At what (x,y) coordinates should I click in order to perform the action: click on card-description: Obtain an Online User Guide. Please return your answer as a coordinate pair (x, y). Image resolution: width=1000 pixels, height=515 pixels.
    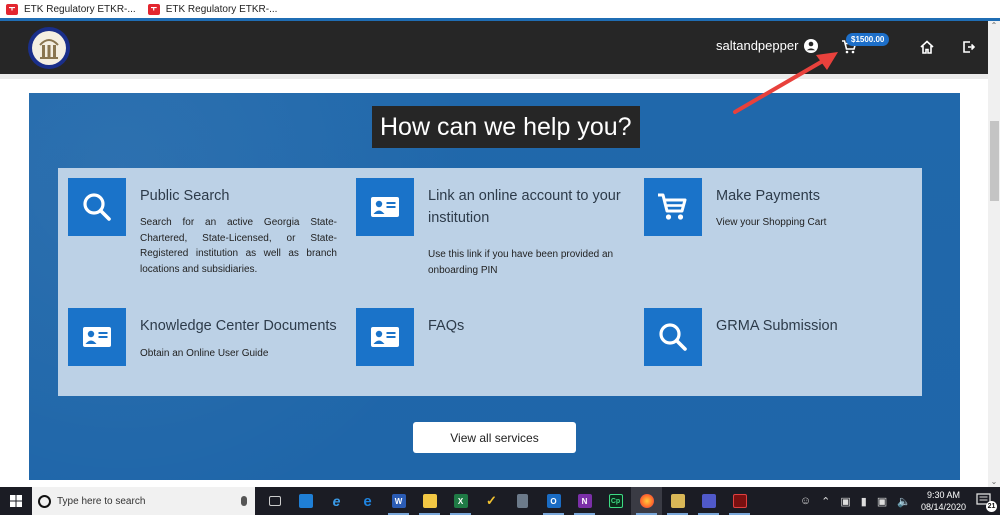
    Looking at the image, I should click on (204, 353).